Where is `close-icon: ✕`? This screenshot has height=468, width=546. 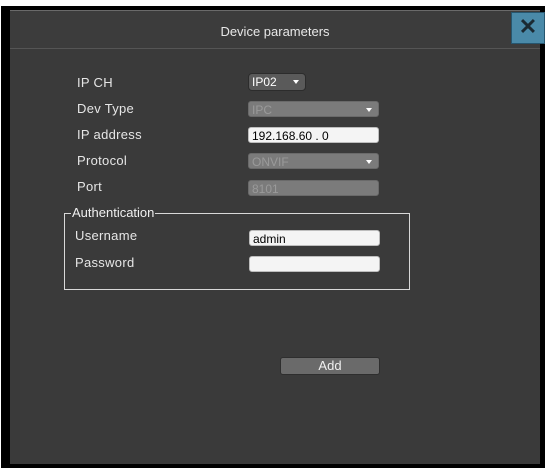
close-icon: ✕ is located at coordinates (528, 26).